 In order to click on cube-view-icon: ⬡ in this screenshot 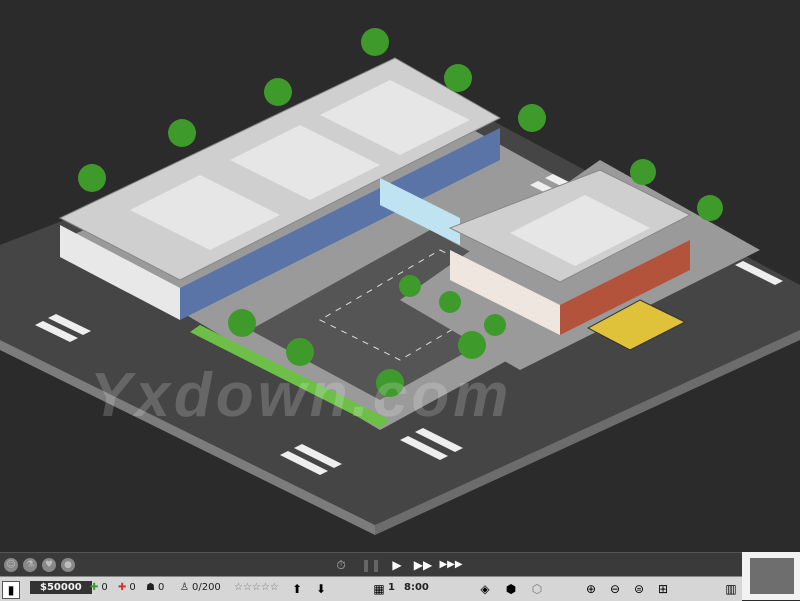, I will do `click(537, 589)`.